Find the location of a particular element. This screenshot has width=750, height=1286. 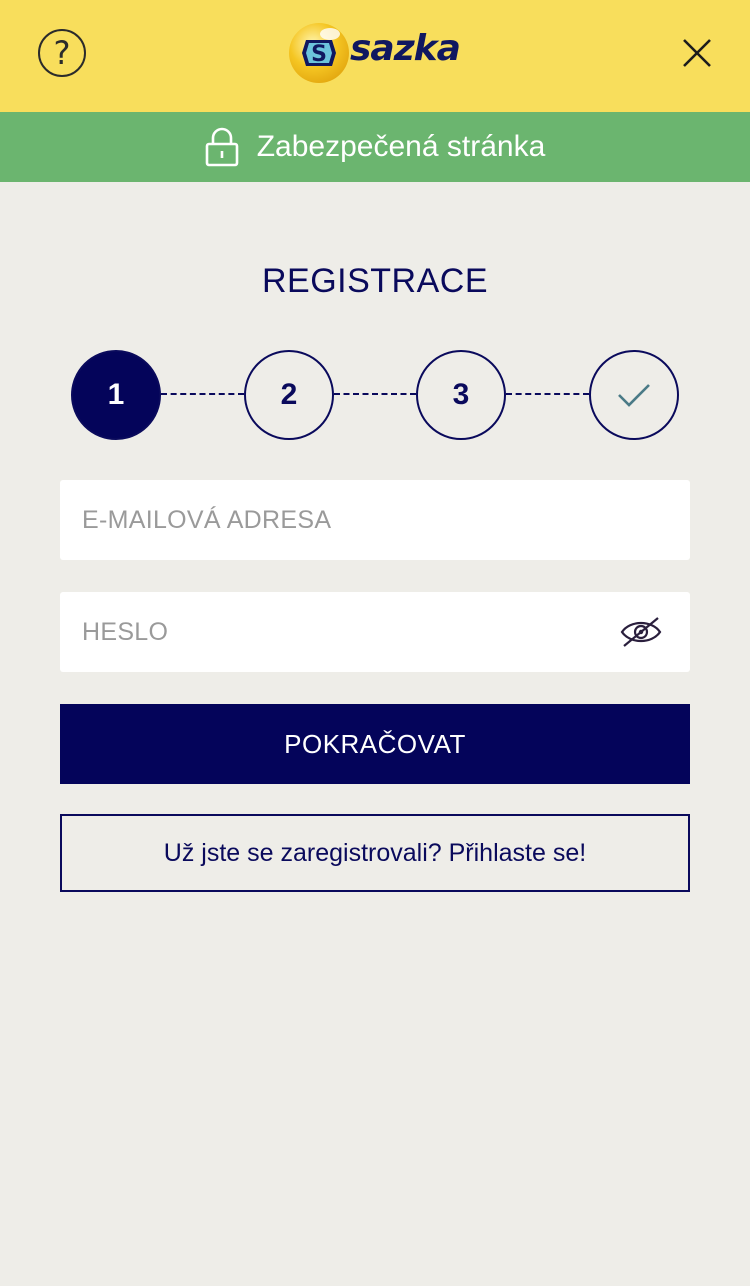

password-field is located at coordinates (375, 632).